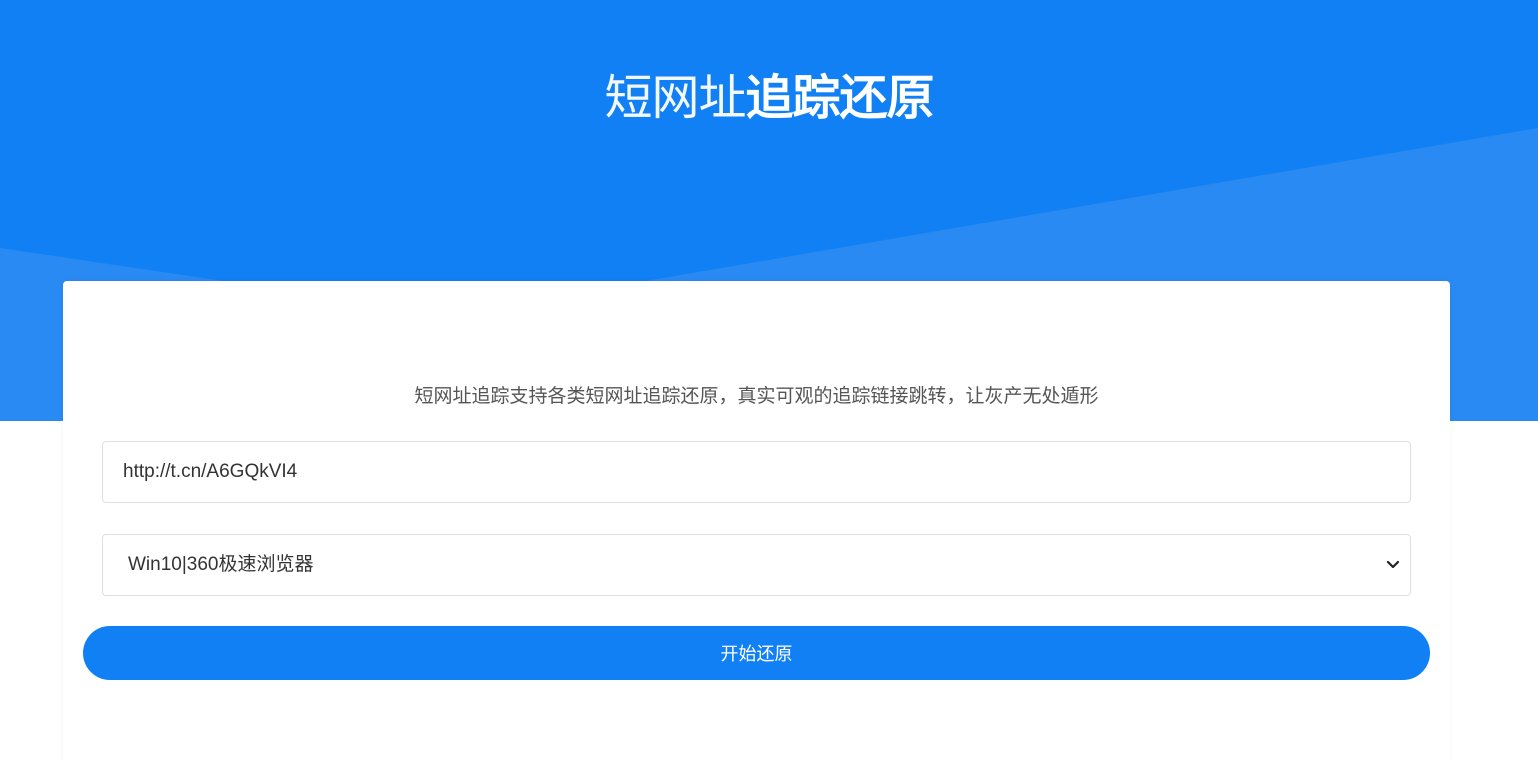 This screenshot has height=760, width=1538. Describe the element at coordinates (756, 396) in the screenshot. I see `tagline: 短网址追踪支持各类短网址追踪还原，真实可观的追踪链接跳转，让灰产无处遁形` at that location.